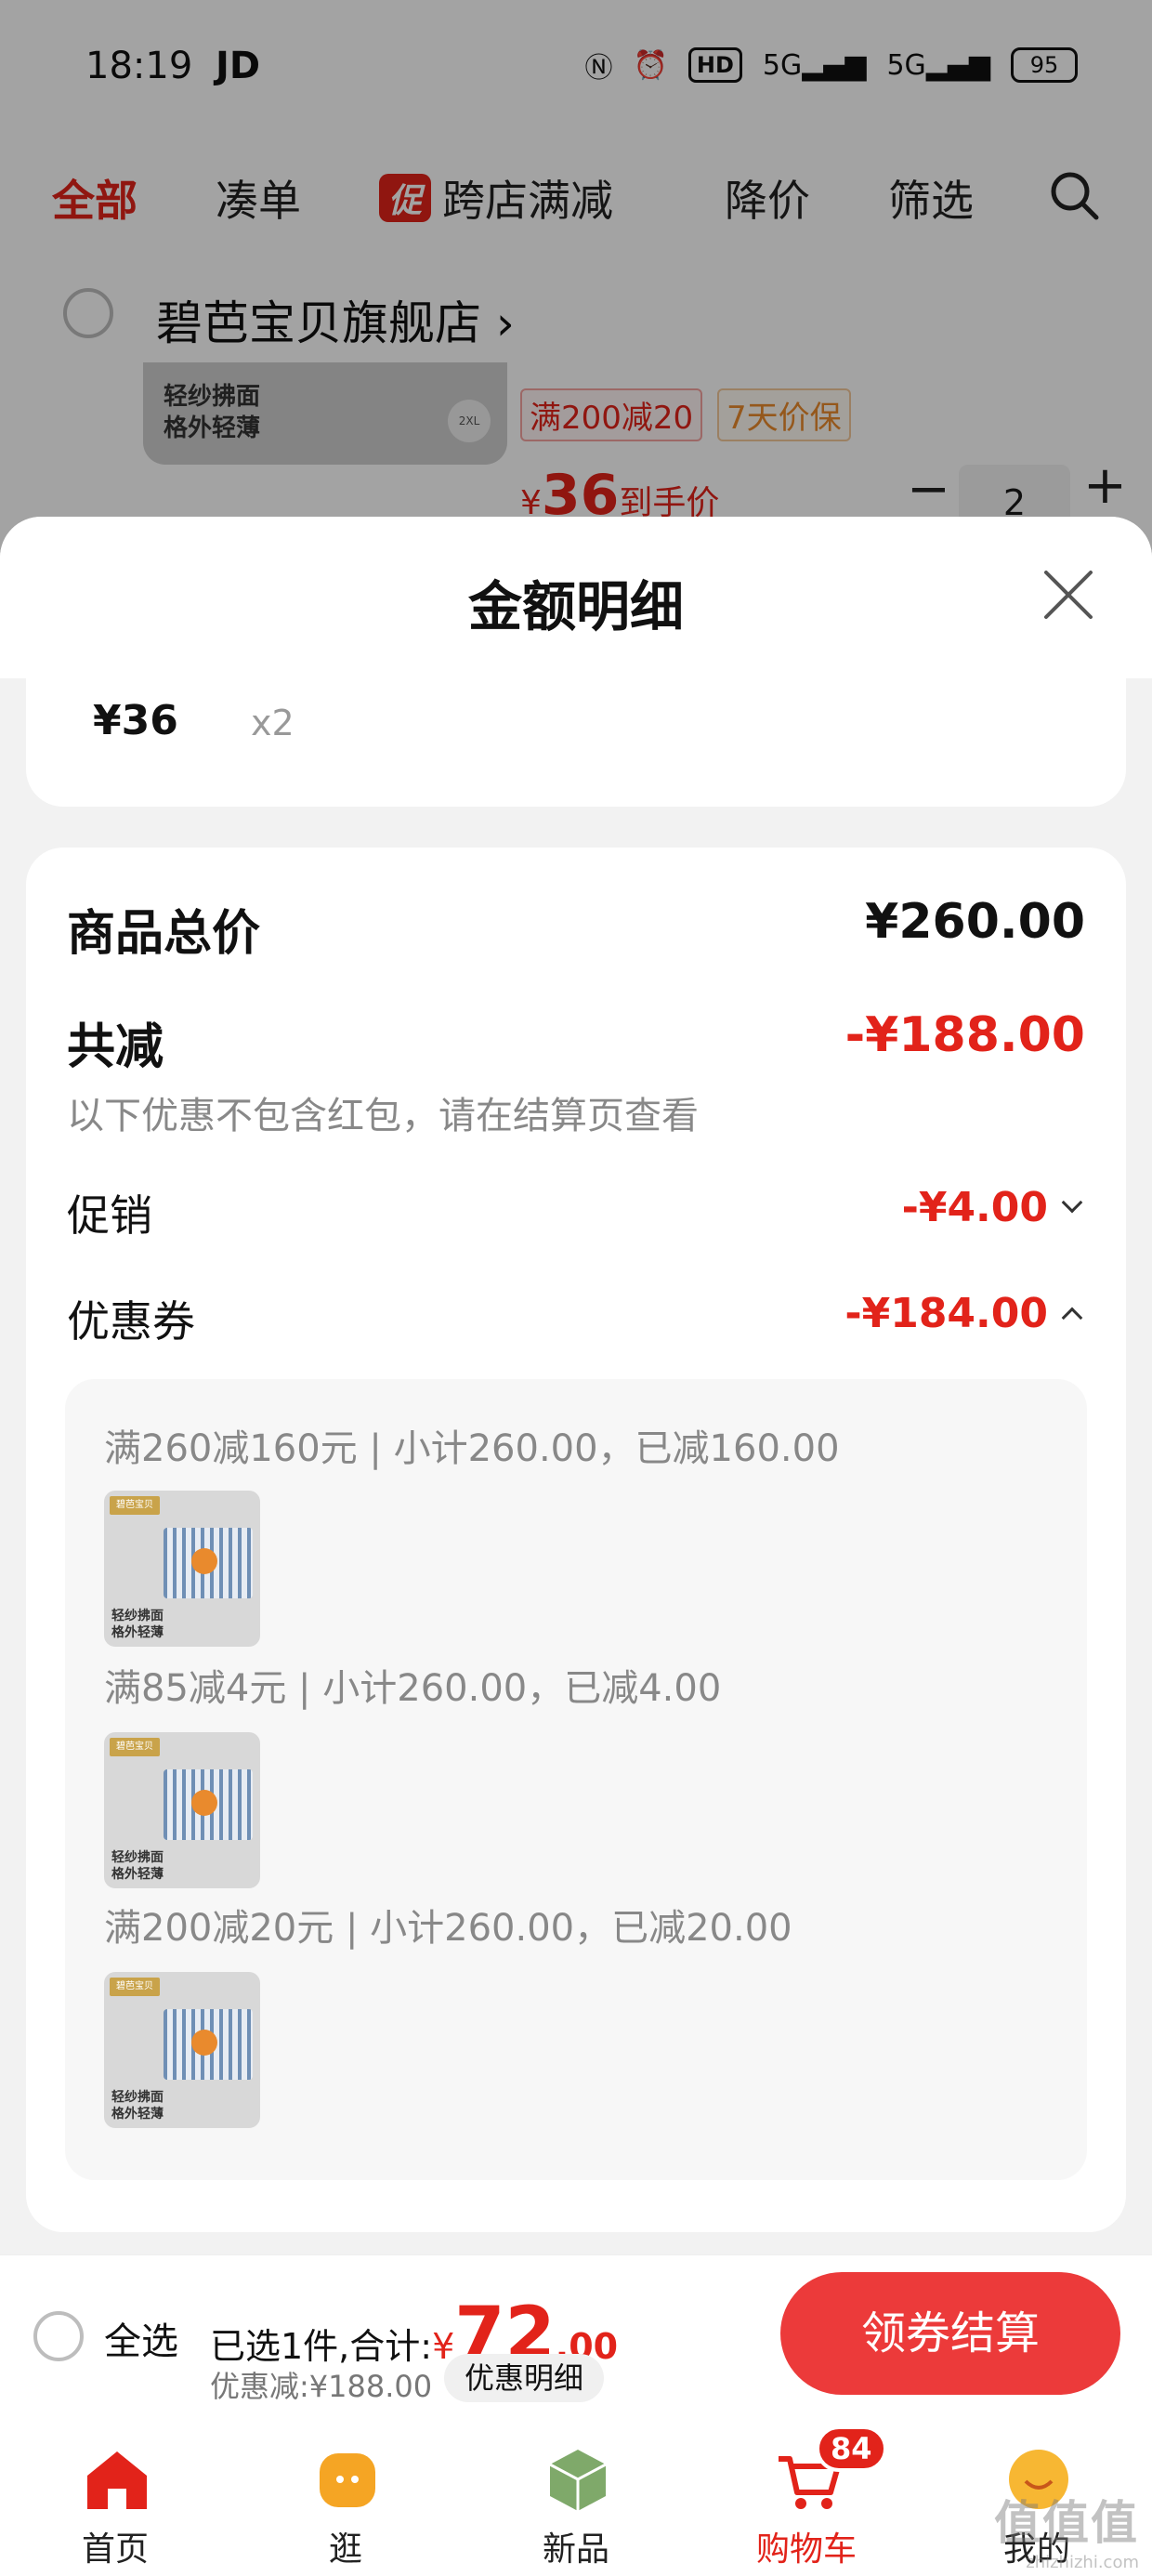 This screenshot has height=2576, width=1152. What do you see at coordinates (109, 1215) in the screenshot?
I see `promotion-label: 促销` at bounding box center [109, 1215].